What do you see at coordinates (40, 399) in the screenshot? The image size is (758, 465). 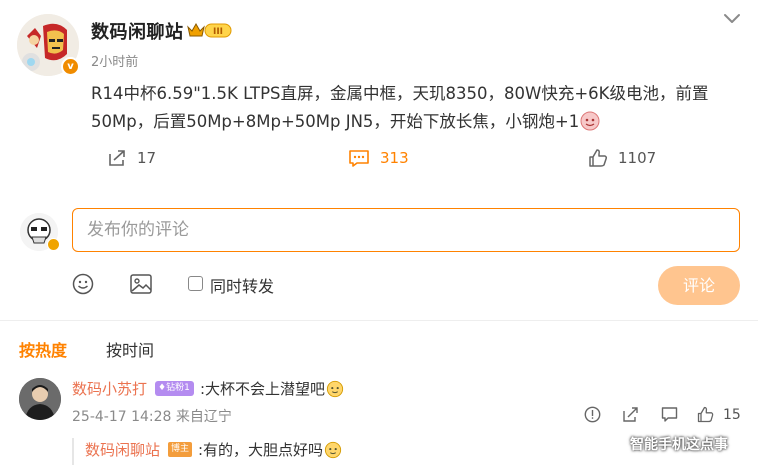 I see `commenter-avatar` at bounding box center [40, 399].